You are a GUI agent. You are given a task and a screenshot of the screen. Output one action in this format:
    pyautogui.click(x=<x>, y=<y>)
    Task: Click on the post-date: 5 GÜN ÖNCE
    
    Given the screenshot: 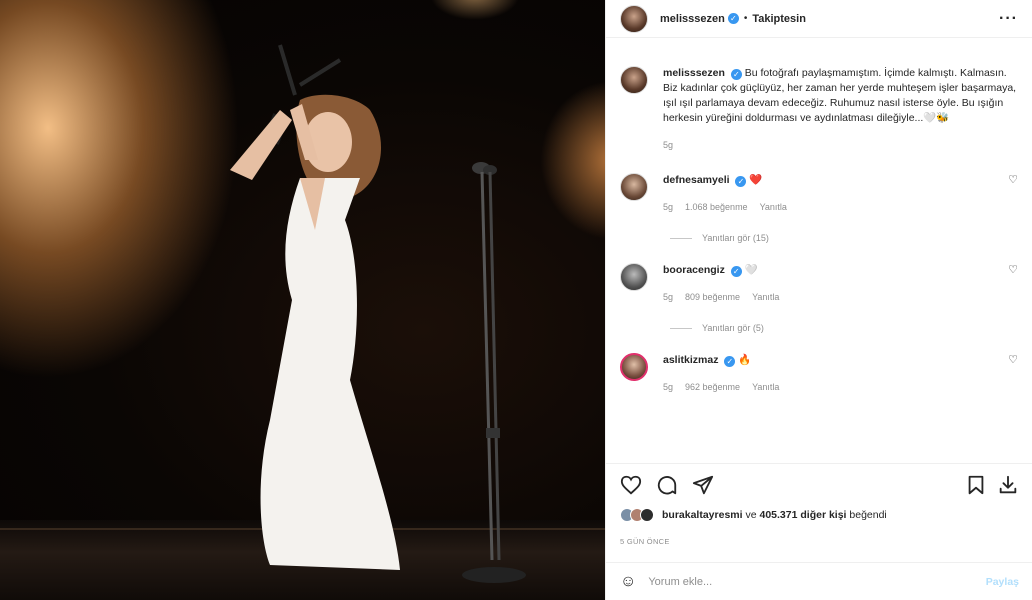 What is the action you would take?
    pyautogui.click(x=645, y=541)
    